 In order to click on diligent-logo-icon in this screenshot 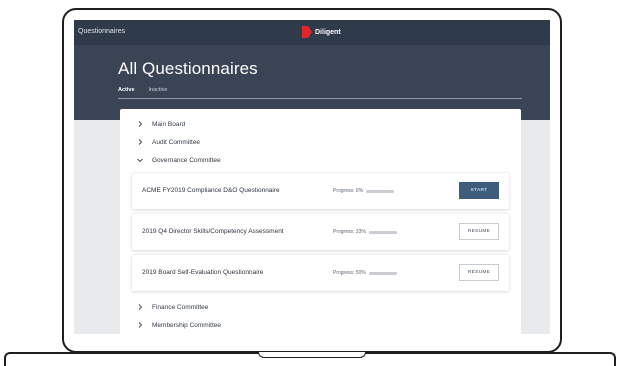, I will do `click(307, 32)`.